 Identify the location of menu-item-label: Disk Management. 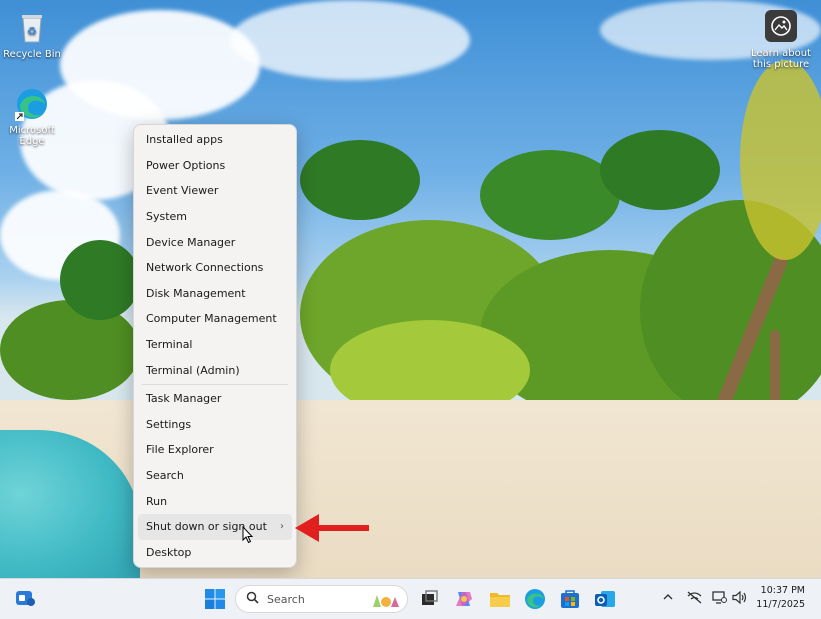
(196, 293).